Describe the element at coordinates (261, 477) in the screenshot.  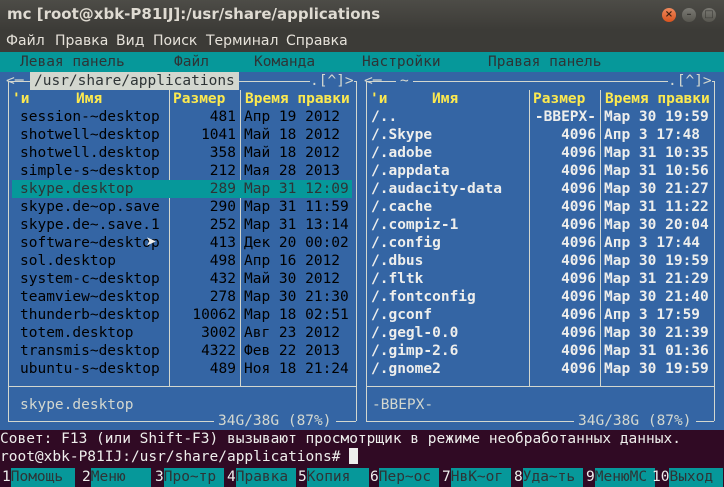
I see `fkey-edit-button: 4Правка` at that location.